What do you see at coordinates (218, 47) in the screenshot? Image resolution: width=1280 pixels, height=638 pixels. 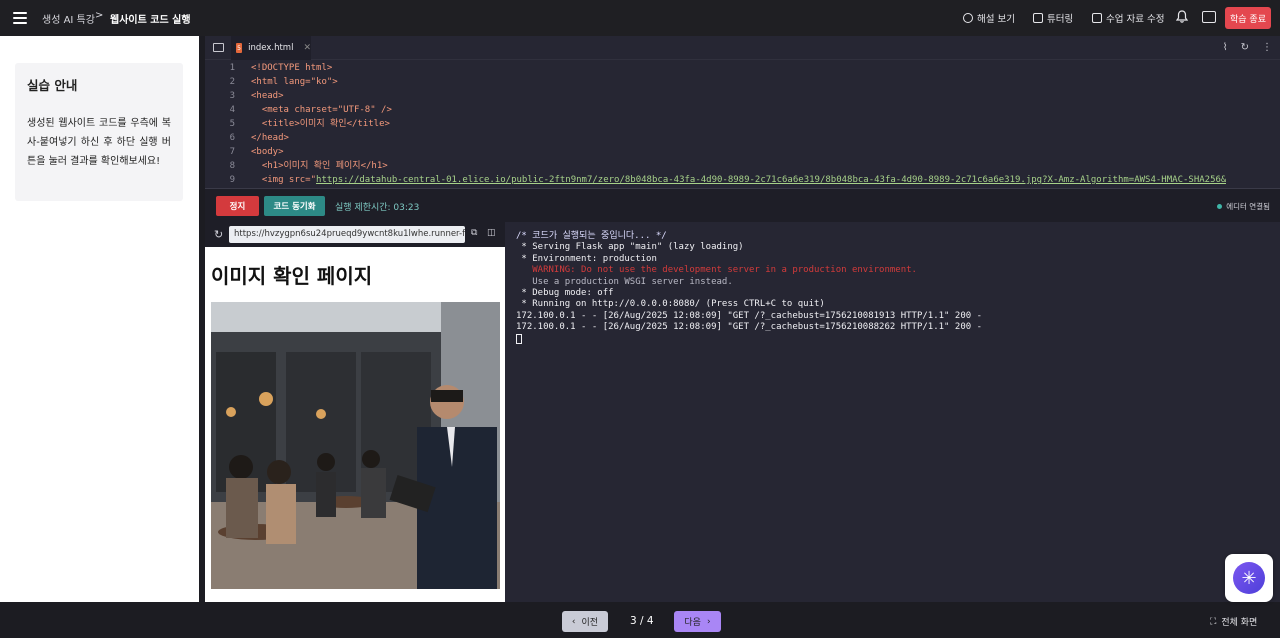 I see `folder-icon` at bounding box center [218, 47].